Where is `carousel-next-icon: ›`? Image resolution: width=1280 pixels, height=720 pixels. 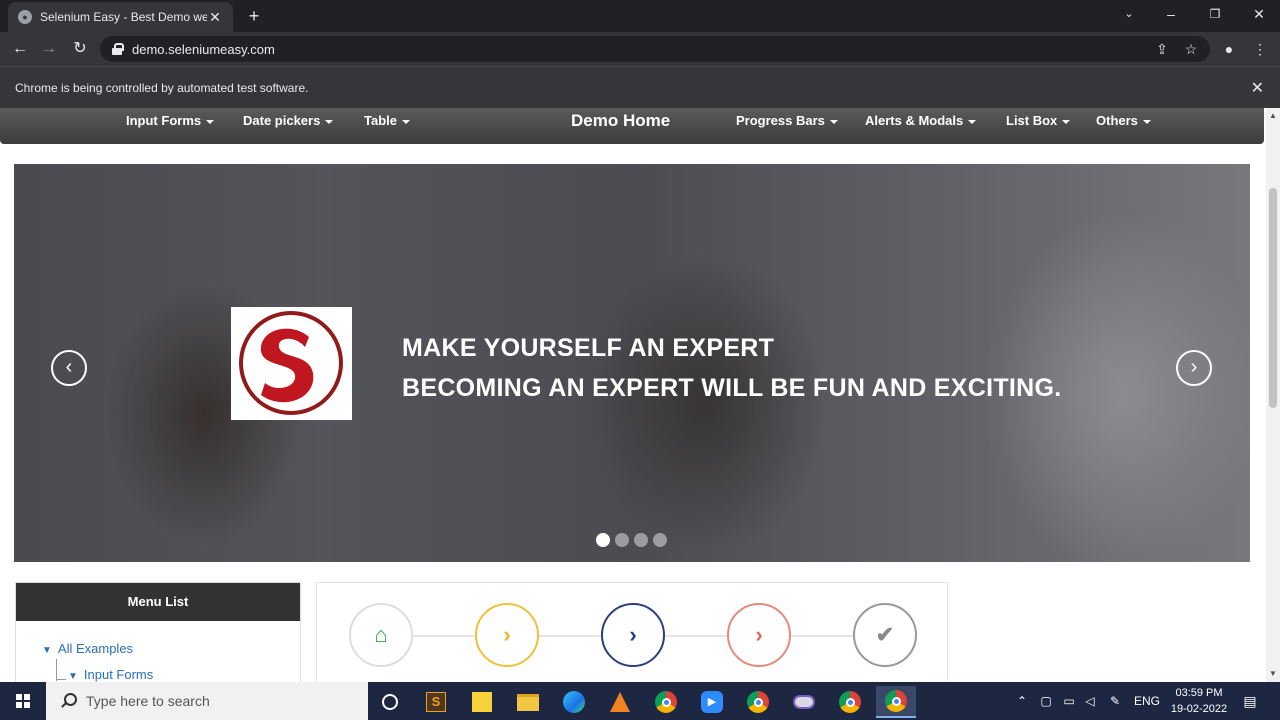
carousel-next-icon: › is located at coordinates (1194, 368).